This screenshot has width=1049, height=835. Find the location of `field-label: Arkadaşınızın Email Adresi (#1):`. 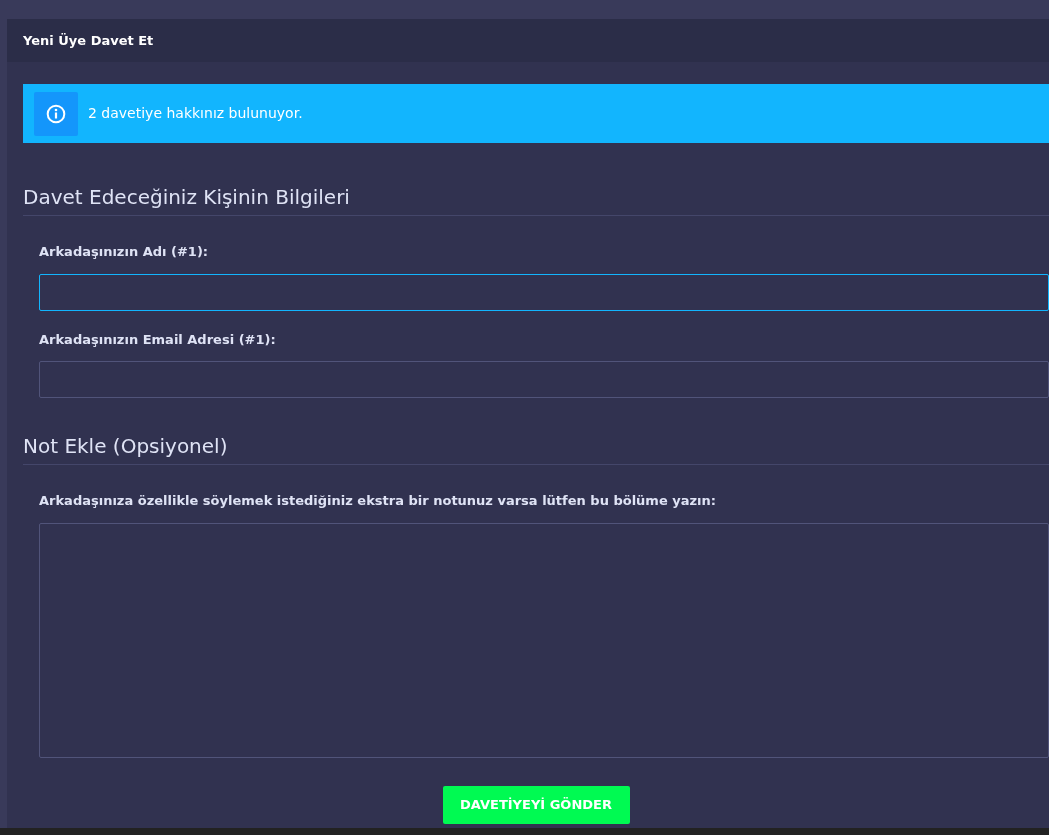

field-label: Arkadaşınızın Email Adresi (#1): is located at coordinates (158, 339).